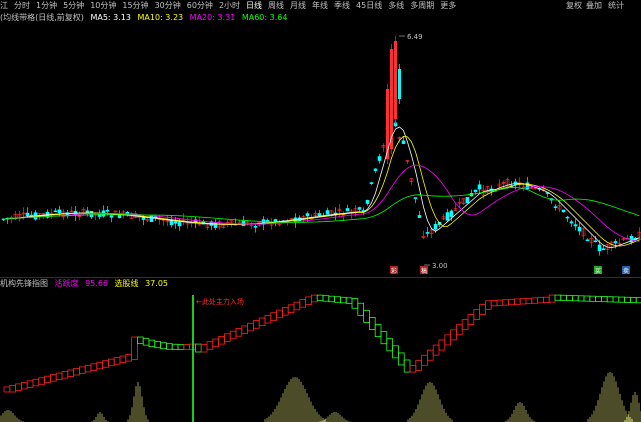  Describe the element at coordinates (4, 6) in the screenshot. I see `toolbar-item-0: 江` at that location.